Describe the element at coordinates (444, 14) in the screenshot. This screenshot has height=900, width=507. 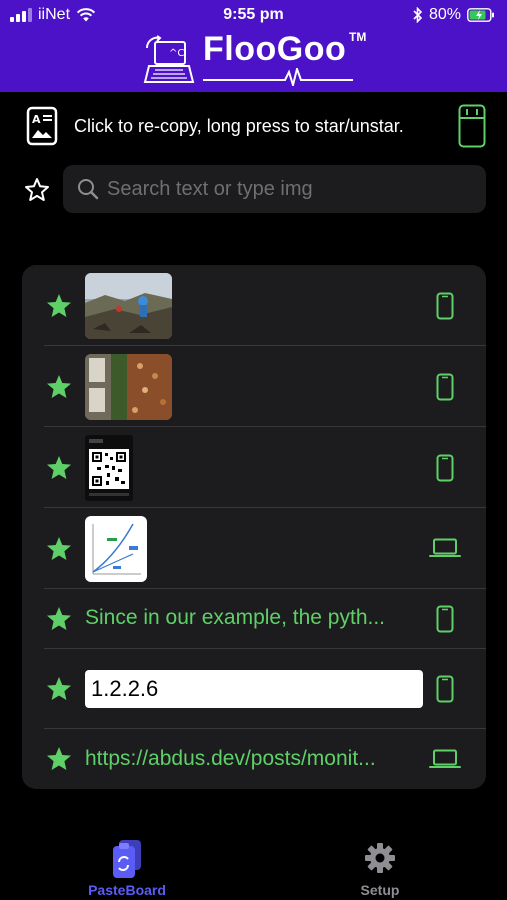
I see `battery-percent: 80%` at that location.